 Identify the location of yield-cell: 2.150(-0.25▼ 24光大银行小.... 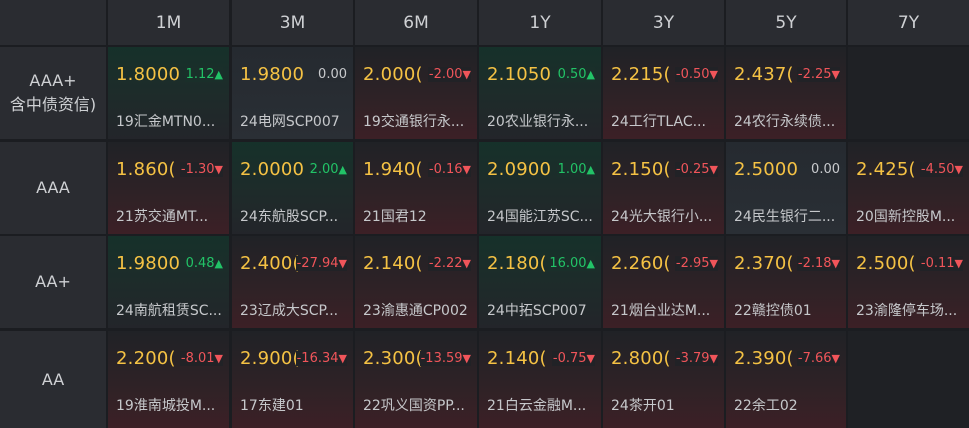
(663, 188).